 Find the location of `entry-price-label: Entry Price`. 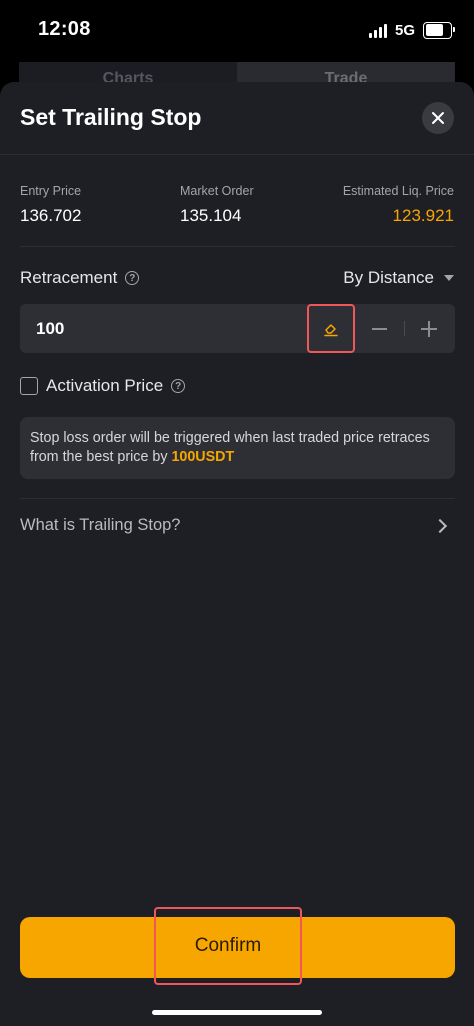

entry-price-label: Entry Price is located at coordinates (51, 191).